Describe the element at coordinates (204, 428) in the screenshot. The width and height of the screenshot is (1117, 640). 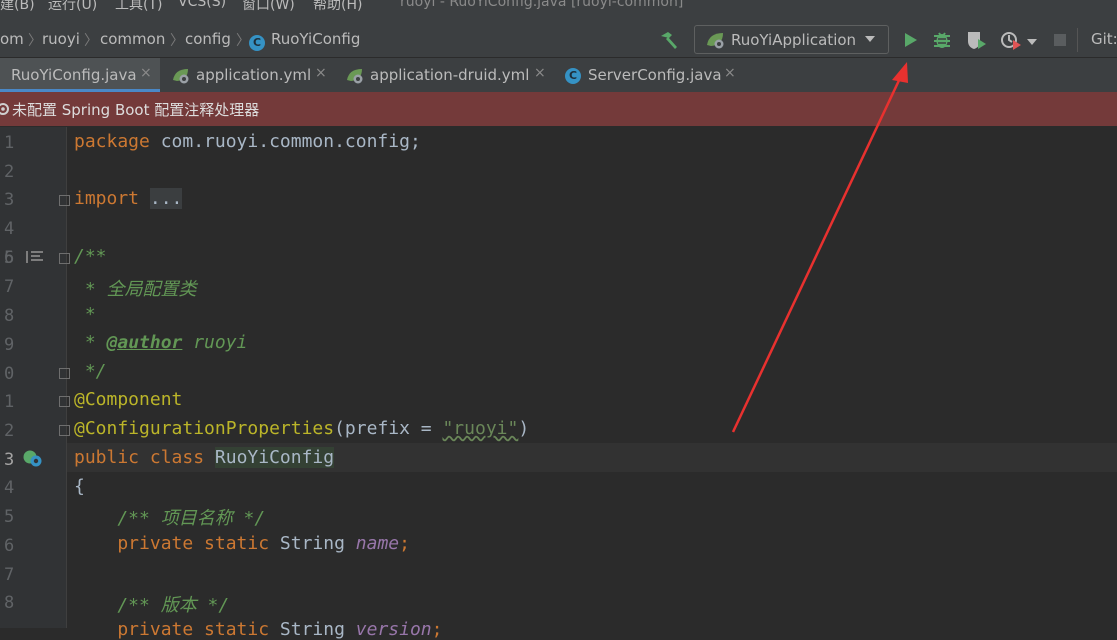
I see `annotation: @ConfigurationProperties` at that location.